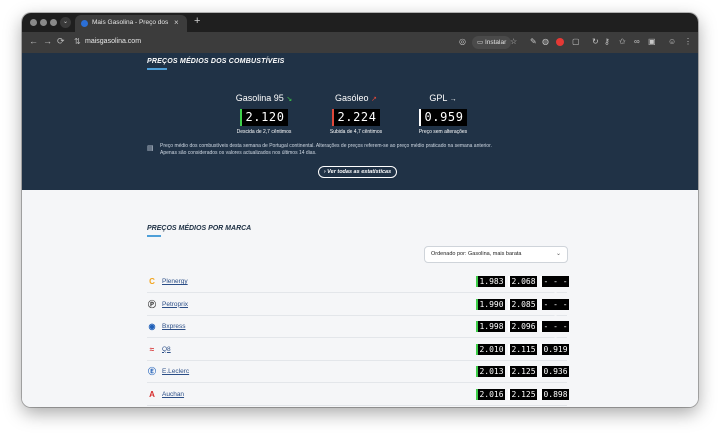 Image resolution: width=720 pixels, height=435 pixels. Describe the element at coordinates (152, 349) in the screenshot. I see `brand-logo-icon: ≈` at that location.